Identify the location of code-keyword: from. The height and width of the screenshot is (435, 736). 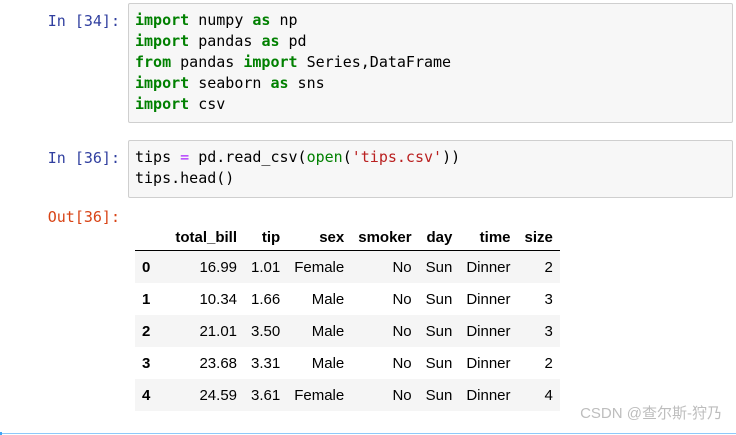
(153, 62).